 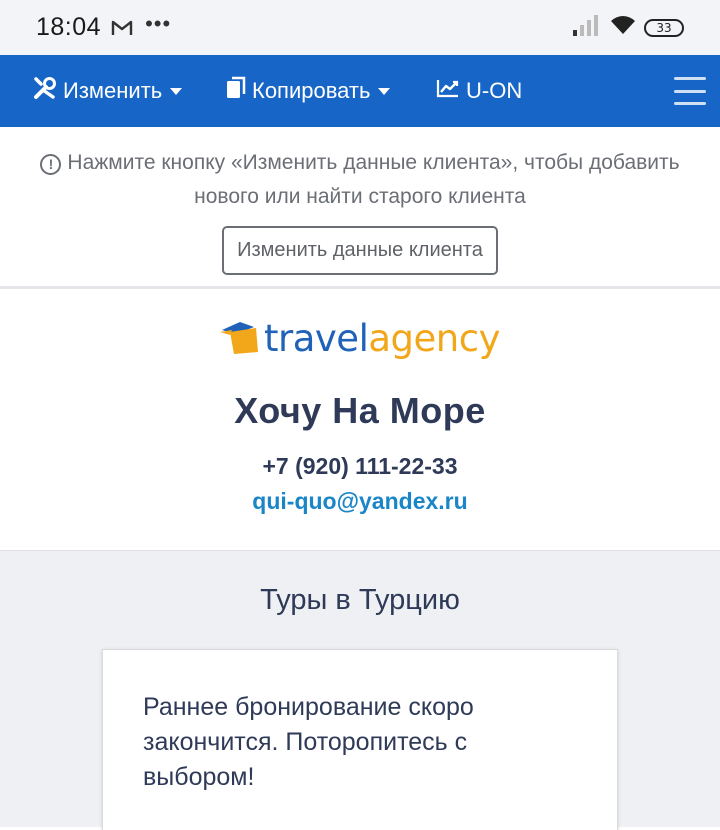 I want to click on status-time: 18:04, so click(x=69, y=27).